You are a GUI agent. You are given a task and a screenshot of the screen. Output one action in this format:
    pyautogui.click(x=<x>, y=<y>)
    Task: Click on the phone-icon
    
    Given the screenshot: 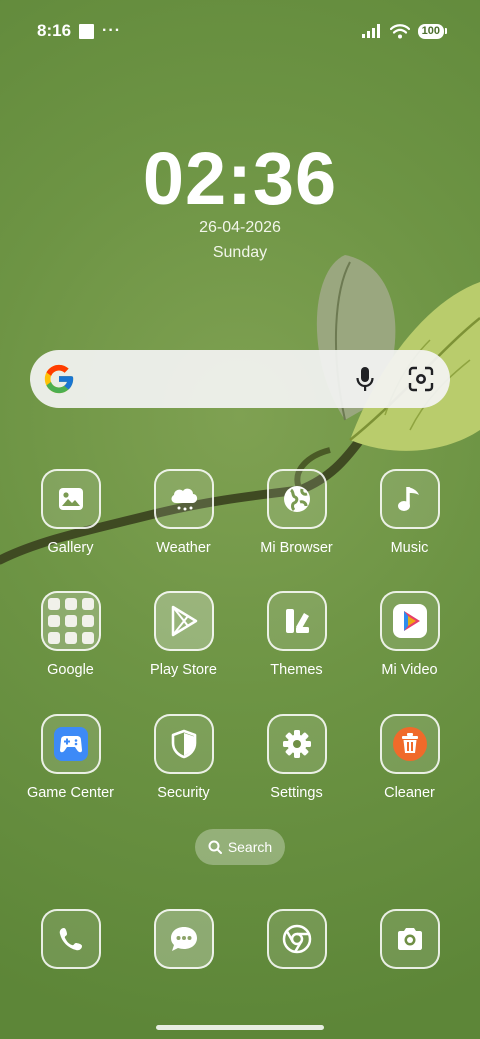 What is the action you would take?
    pyautogui.click(x=70, y=939)
    